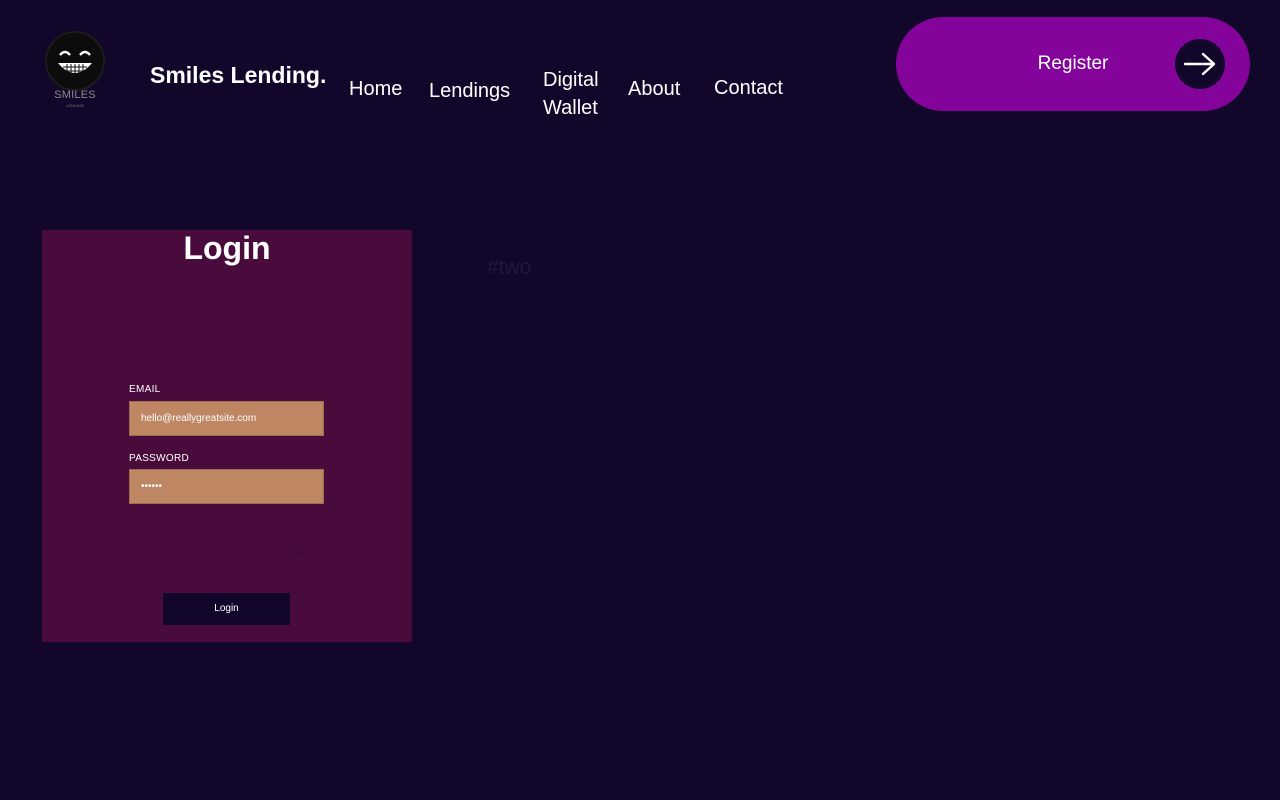 Image resolution: width=1280 pixels, height=800 pixels. What do you see at coordinates (226, 418) in the screenshot?
I see `email-field` at bounding box center [226, 418].